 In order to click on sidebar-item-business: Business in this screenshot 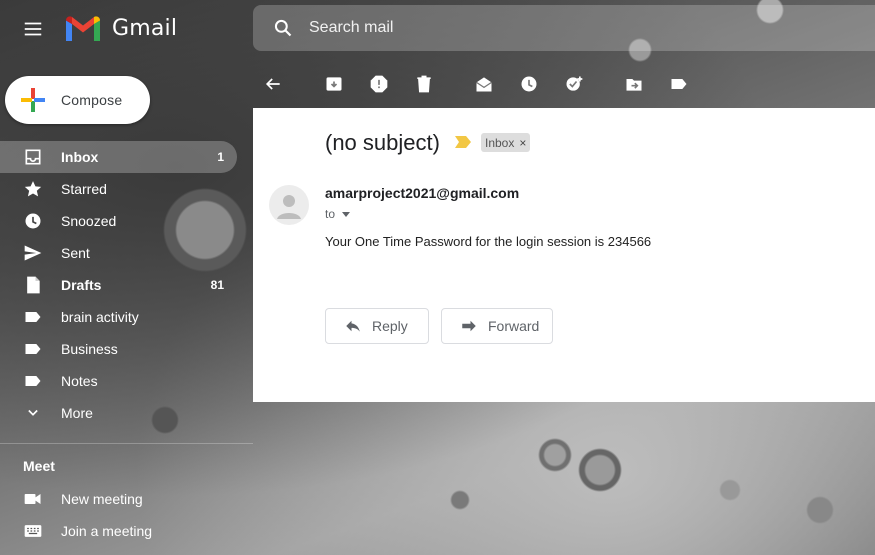, I will do `click(118, 349)`.